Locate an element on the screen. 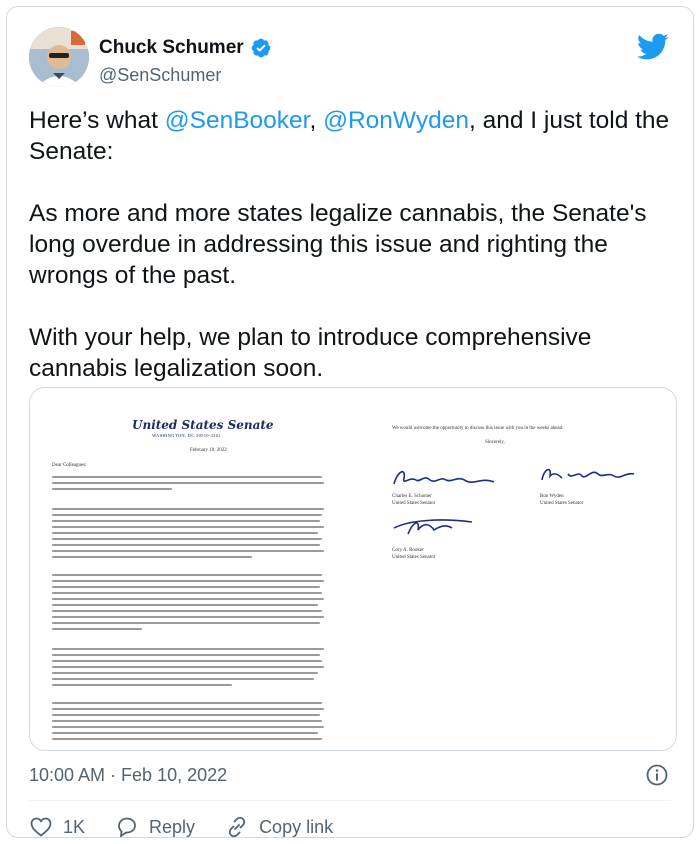 The image size is (700, 844). signer-title-3: United States Senator is located at coordinates (414, 557).